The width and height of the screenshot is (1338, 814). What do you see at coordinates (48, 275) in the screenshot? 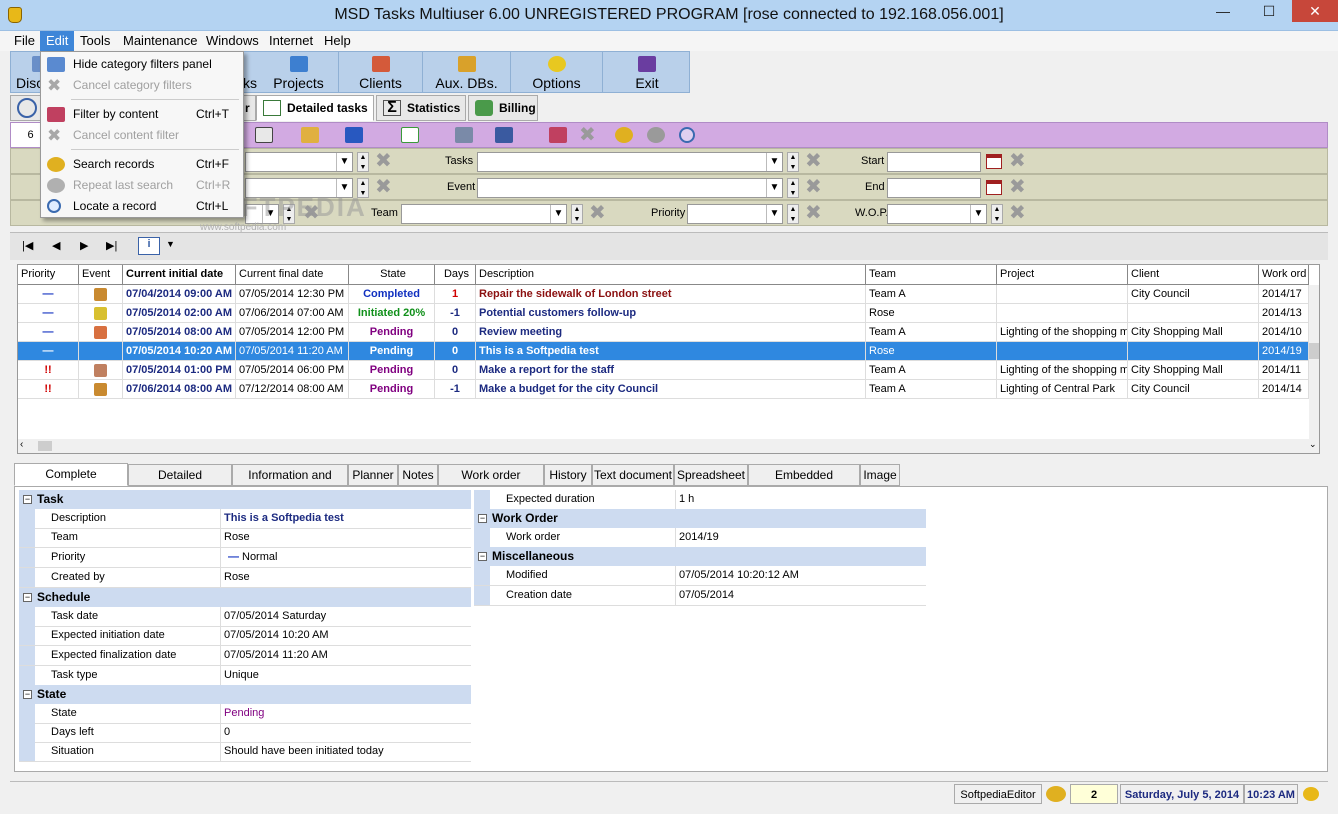
I see `col-priority: Priority` at bounding box center [48, 275].